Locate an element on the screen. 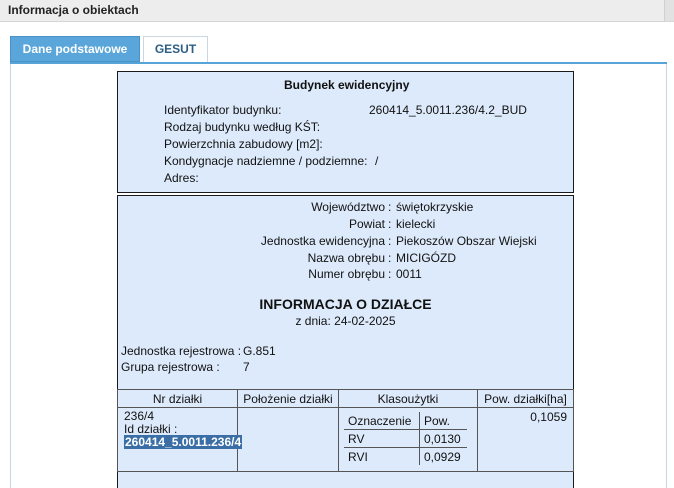 This screenshot has height=488, width=674. tab-bar: Dane podstawowe GESUT is located at coordinates (338, 50).